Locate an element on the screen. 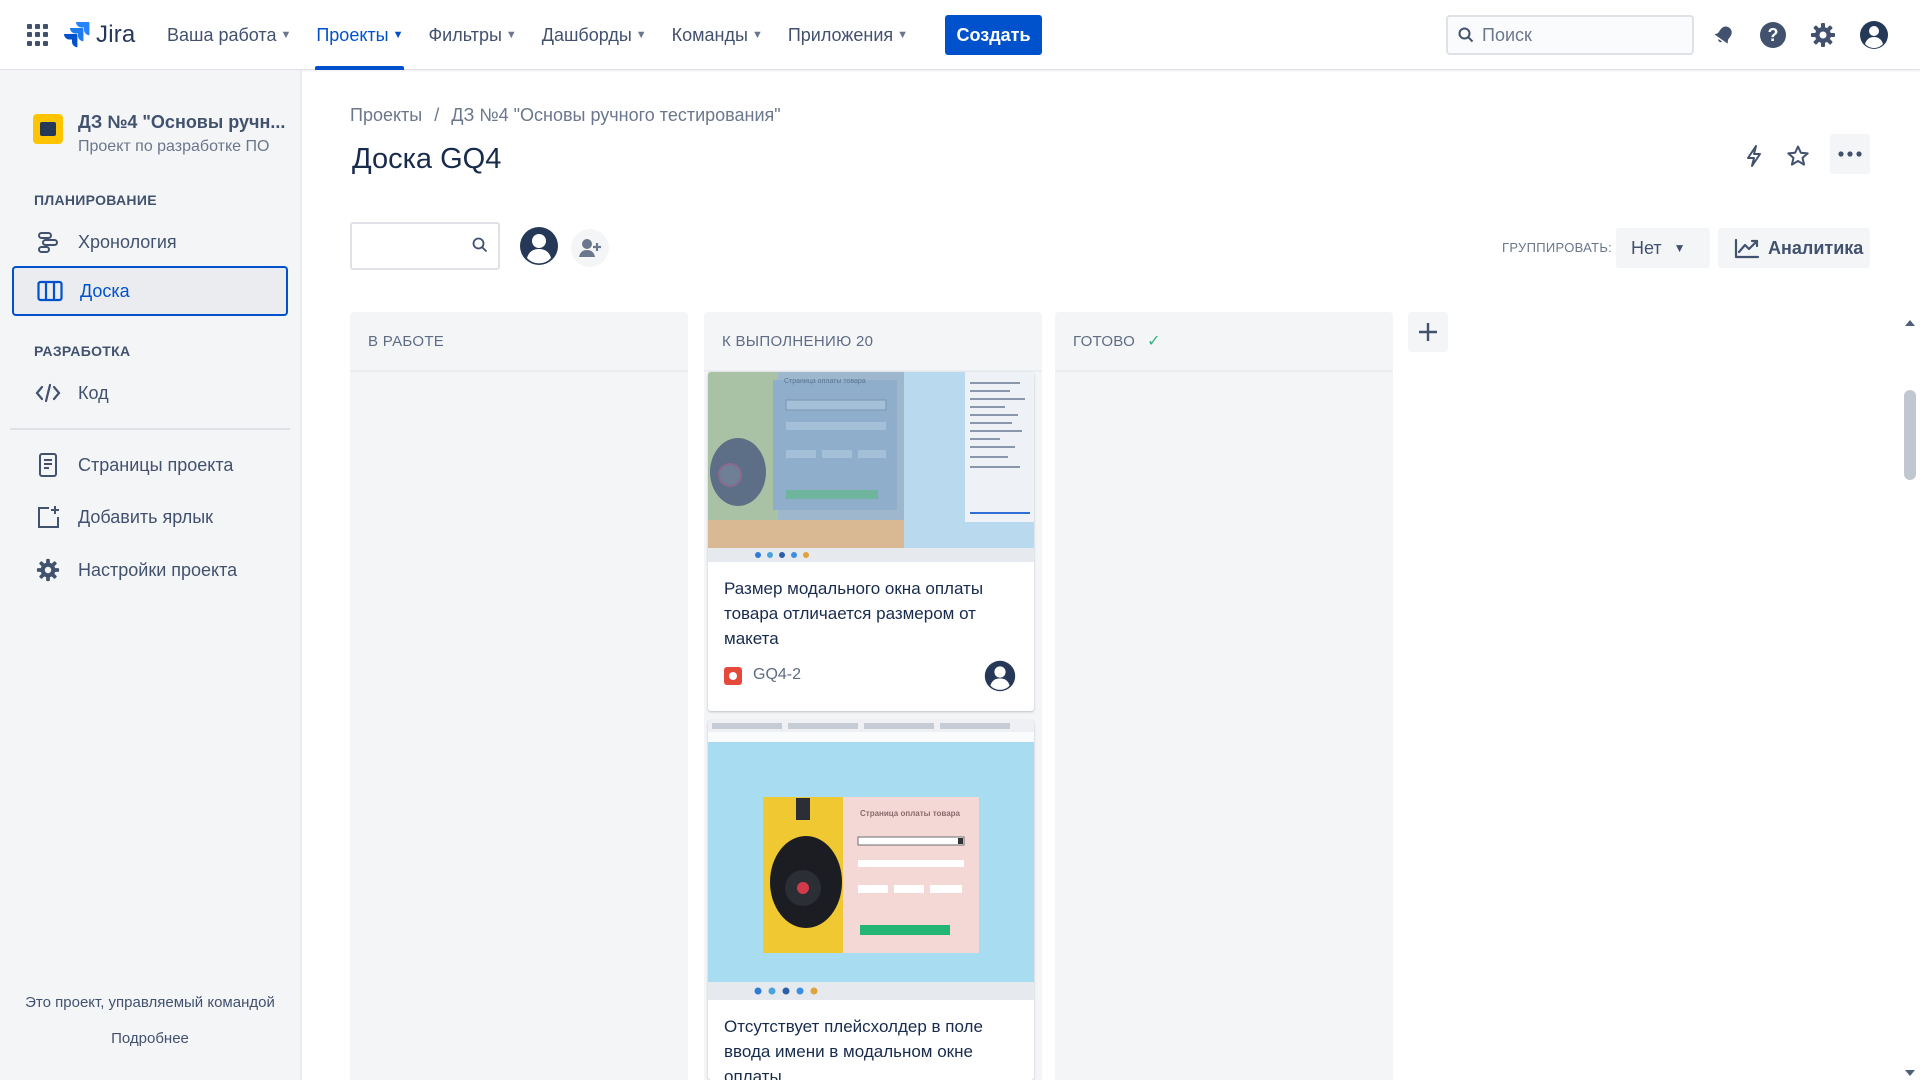 This screenshot has height=1080, width=1920. menu-your-work: Ваша работа ▼ is located at coordinates (229, 35).